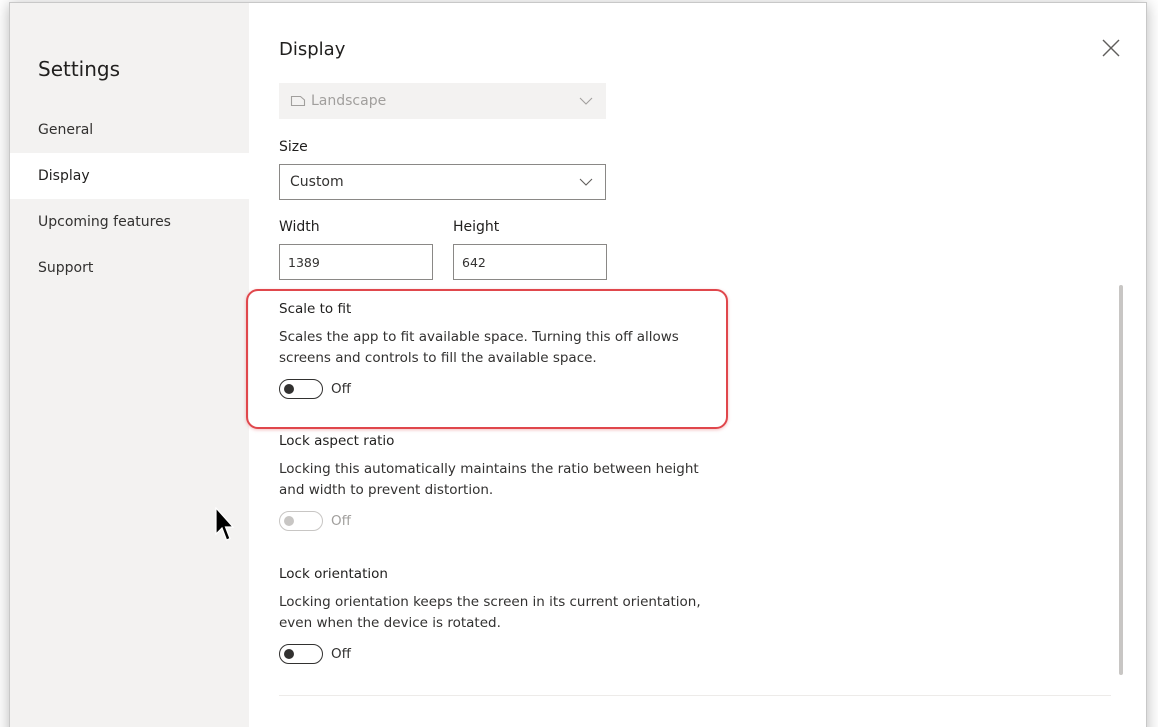 The width and height of the screenshot is (1158, 727). I want to click on page-title: Display, so click(312, 49).